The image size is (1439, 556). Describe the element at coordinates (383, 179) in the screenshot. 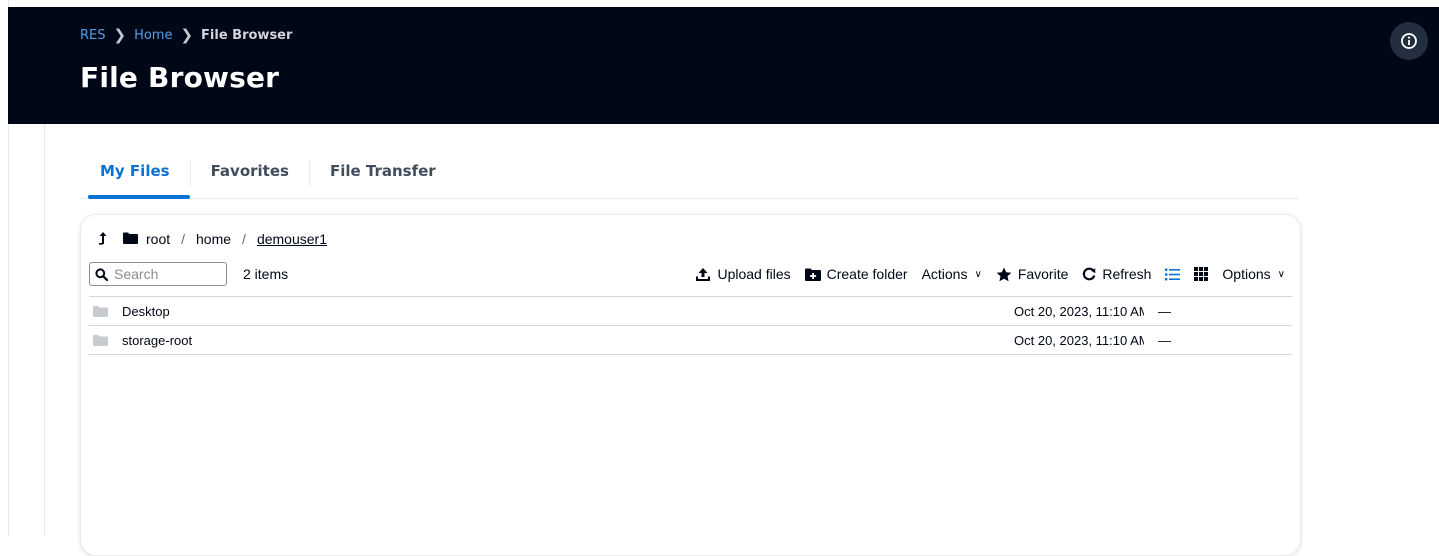

I see `tab-file-transfer: File Transfer` at that location.